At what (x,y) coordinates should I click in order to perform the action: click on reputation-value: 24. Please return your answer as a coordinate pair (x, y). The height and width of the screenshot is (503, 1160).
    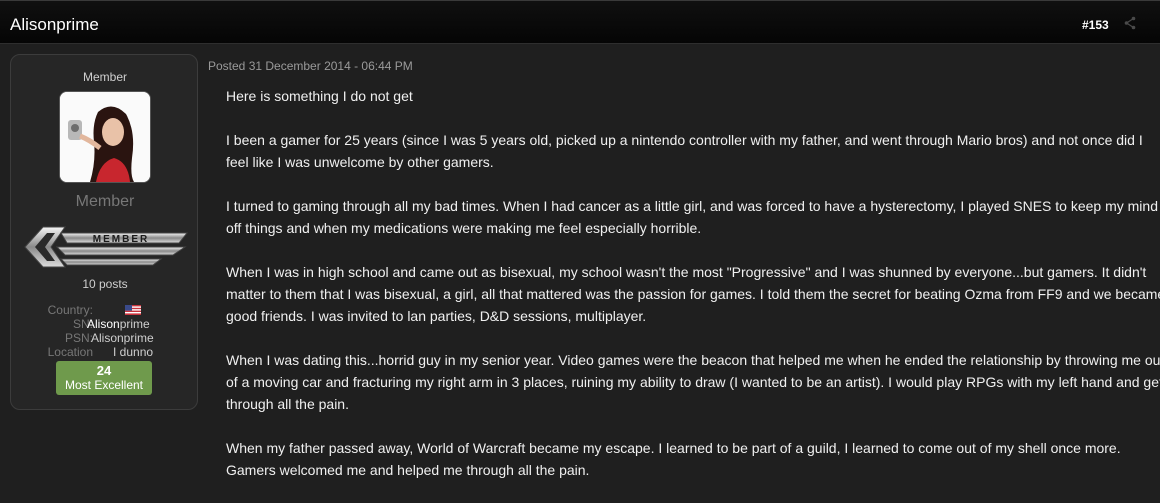
    Looking at the image, I should click on (104, 370).